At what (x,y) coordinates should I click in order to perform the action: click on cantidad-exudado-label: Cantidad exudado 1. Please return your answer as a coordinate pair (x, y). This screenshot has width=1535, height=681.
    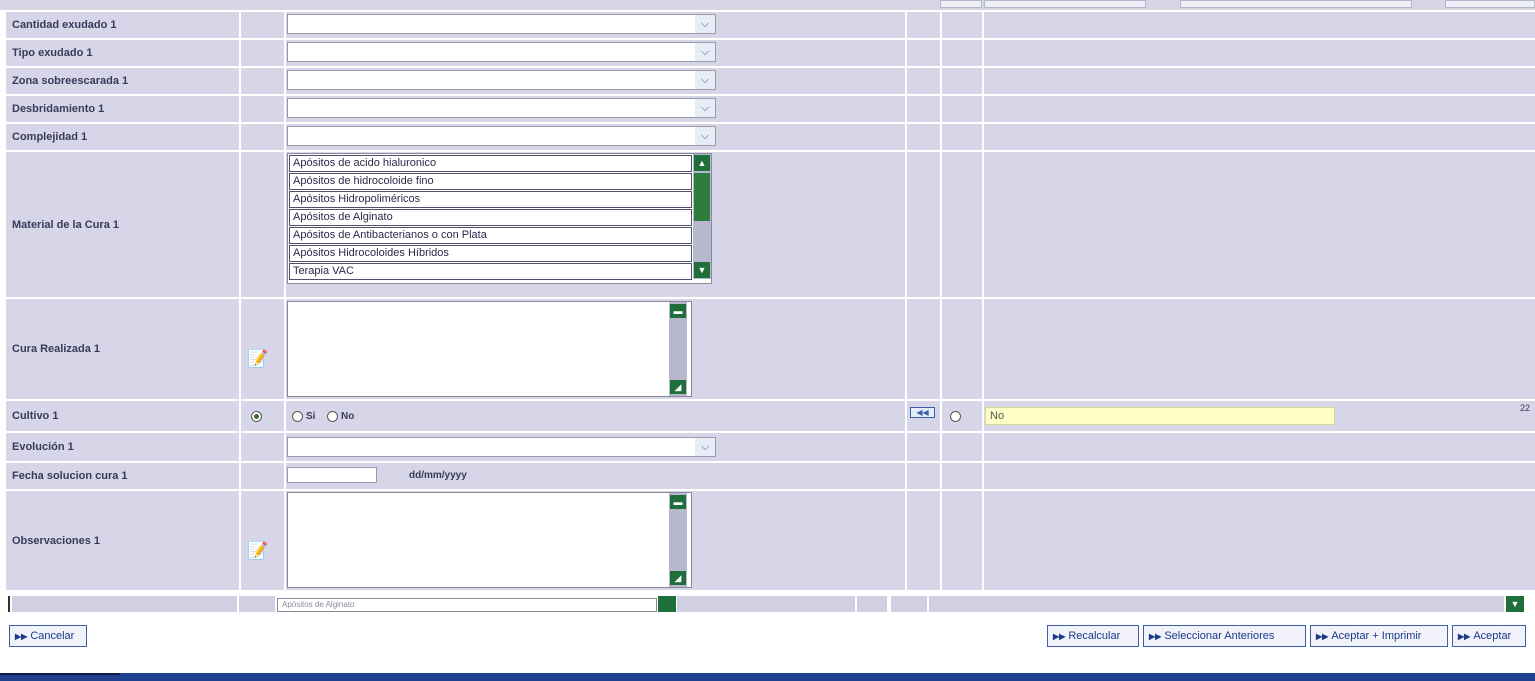
    Looking at the image, I should click on (64, 25).